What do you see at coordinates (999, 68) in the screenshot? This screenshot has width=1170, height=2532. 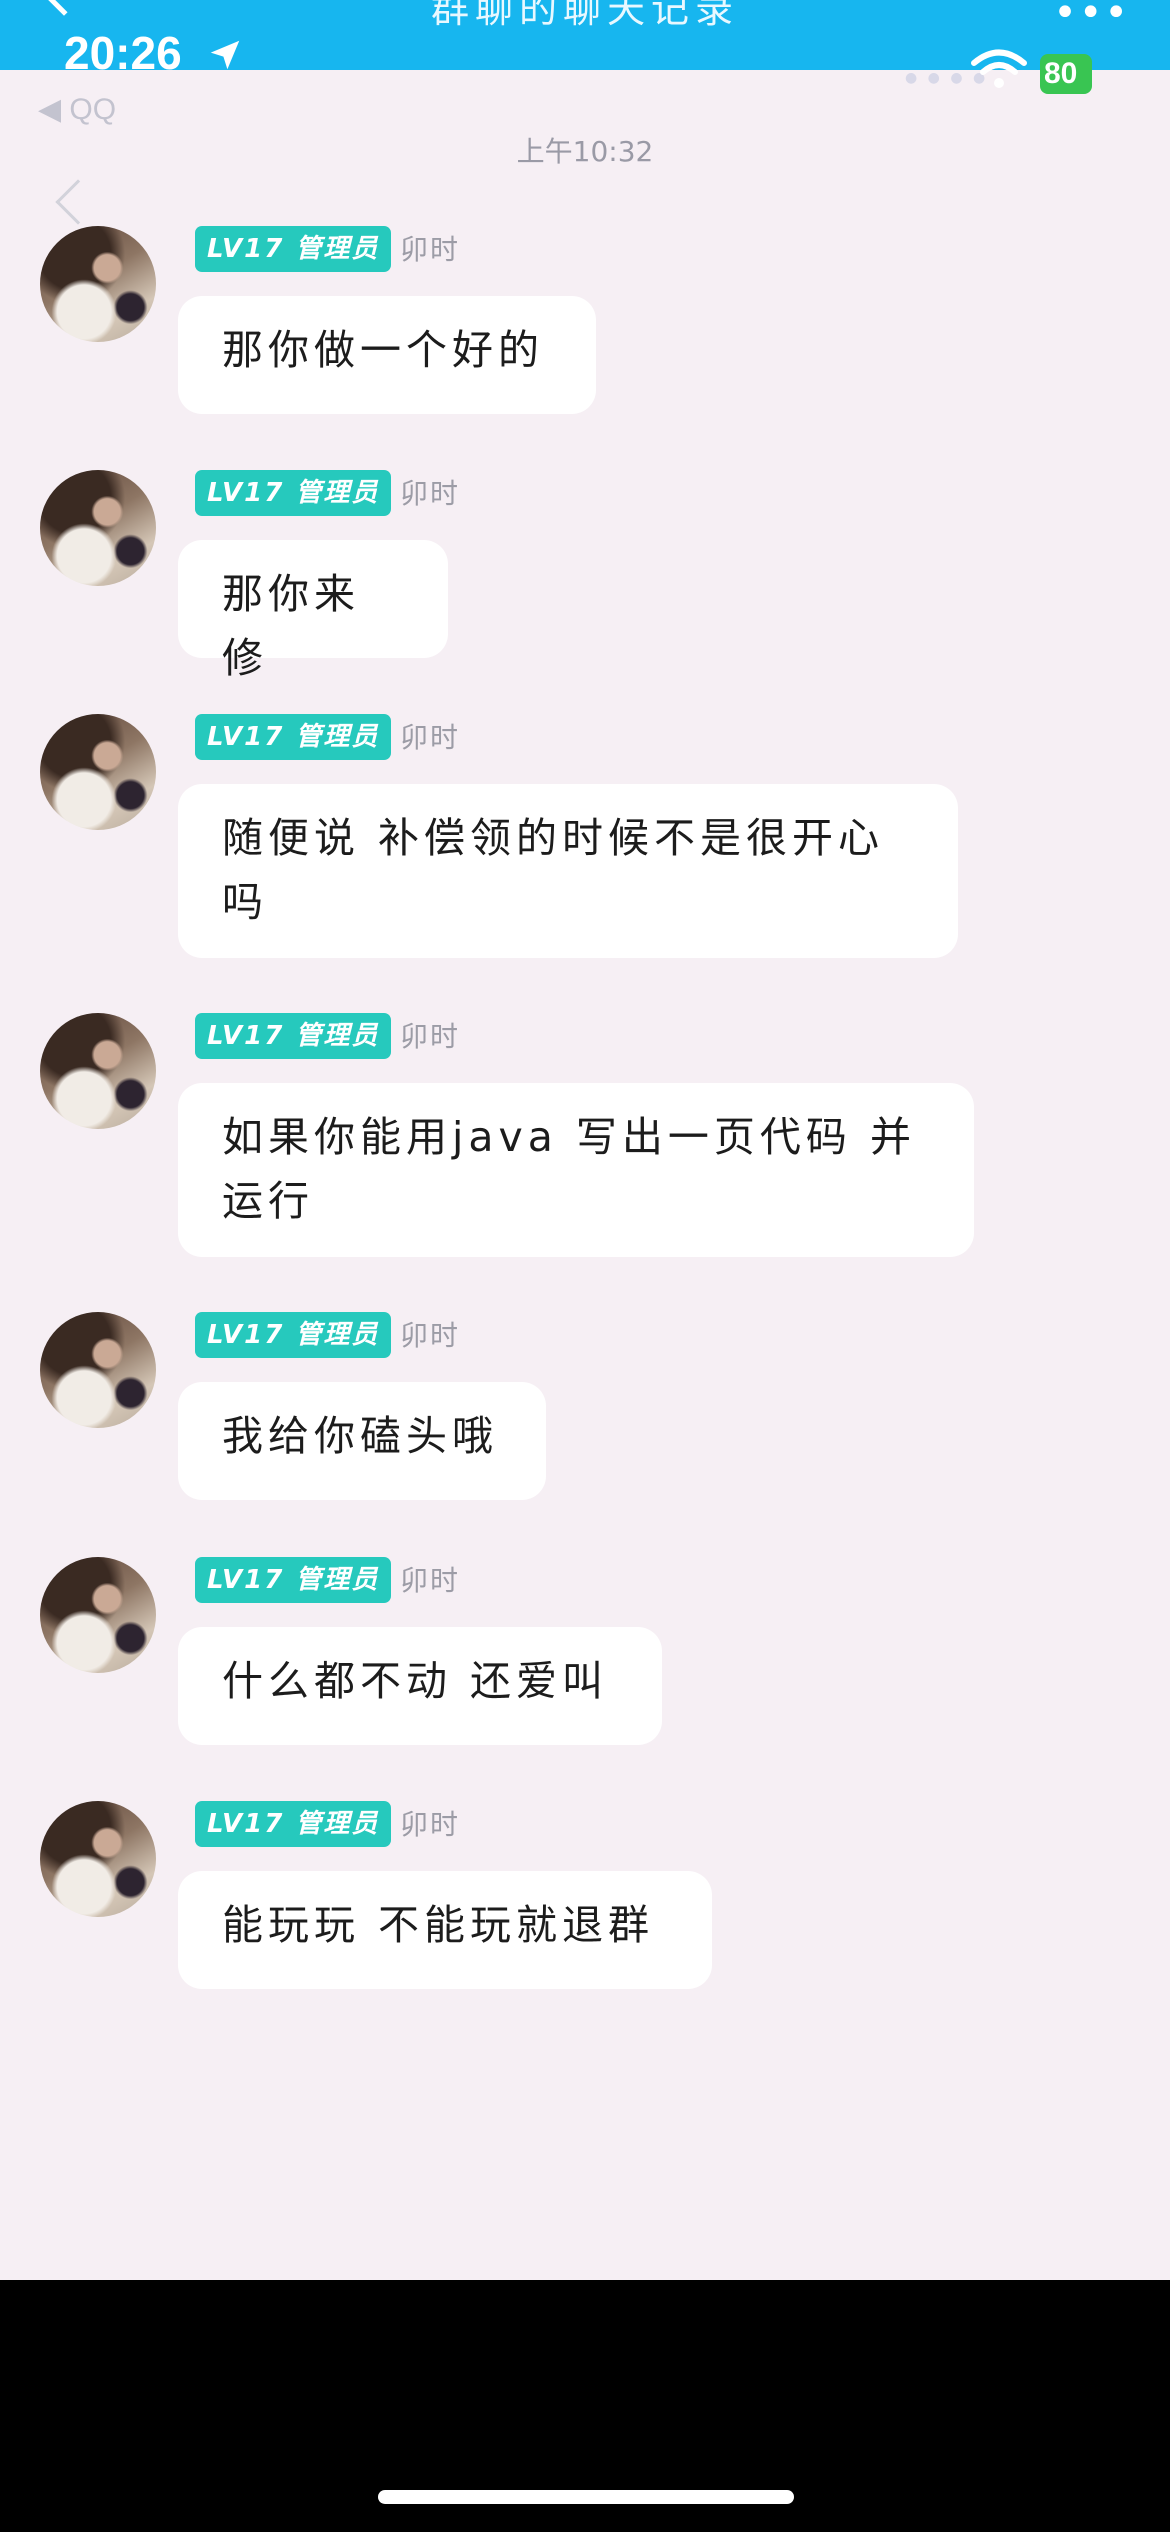 I see `wifi-icon` at bounding box center [999, 68].